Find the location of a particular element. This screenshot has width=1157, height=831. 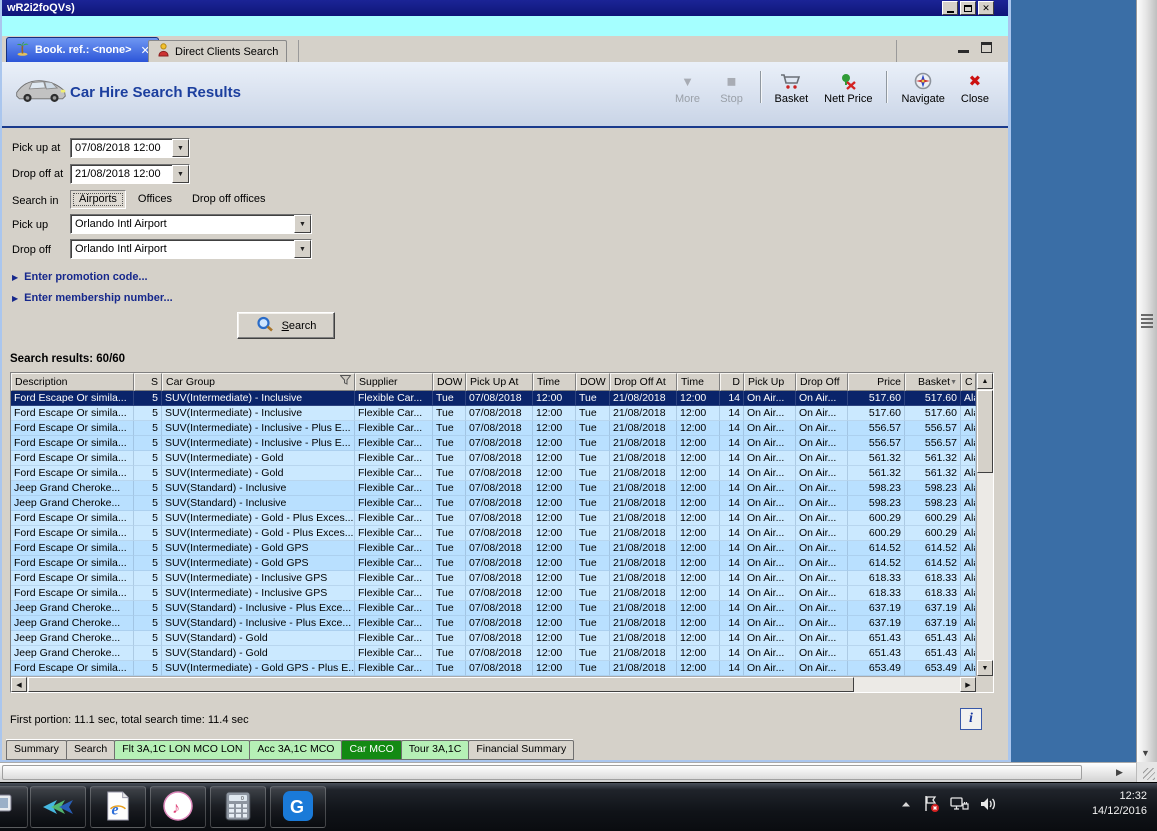

column-header-pick-up-at-5: Pick Up At is located at coordinates (499, 382).